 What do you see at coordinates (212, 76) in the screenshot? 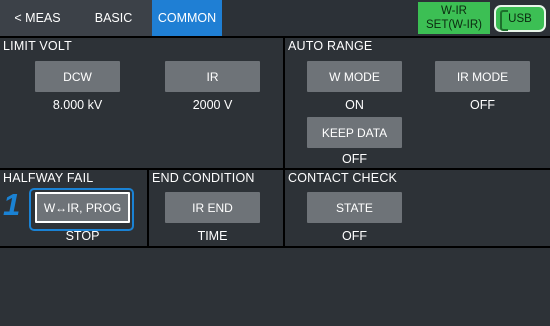
I see `ir-button: IR` at bounding box center [212, 76].